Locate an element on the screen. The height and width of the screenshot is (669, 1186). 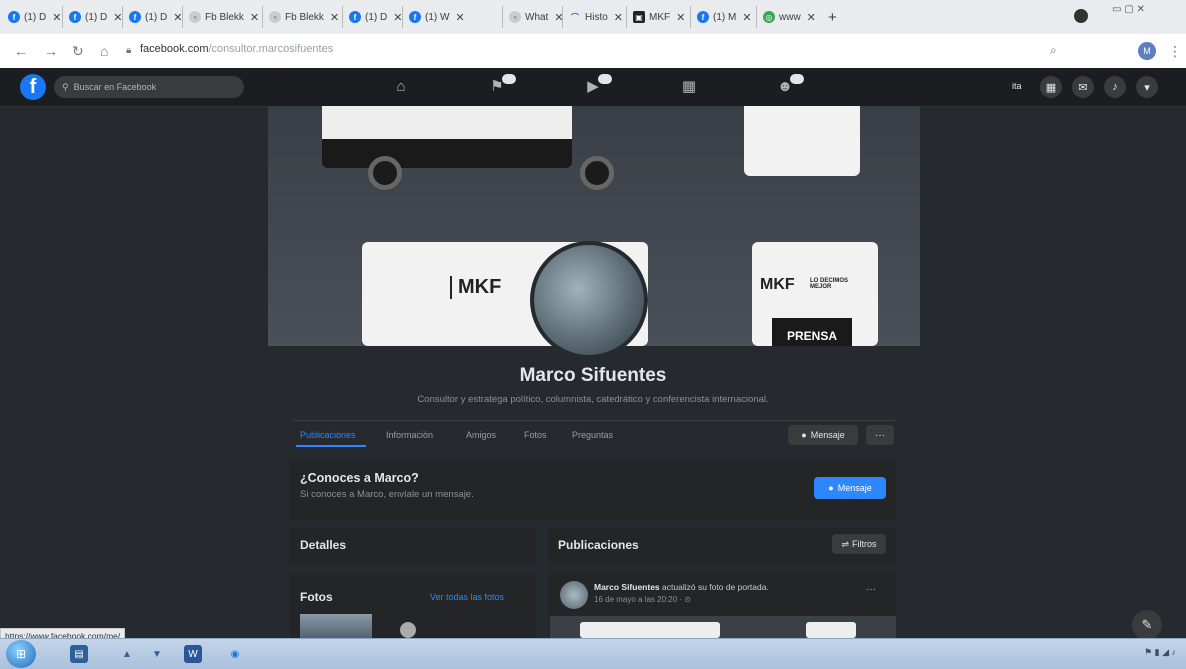
filters-button: ⇌ Filtros is located at coordinates (859, 544).